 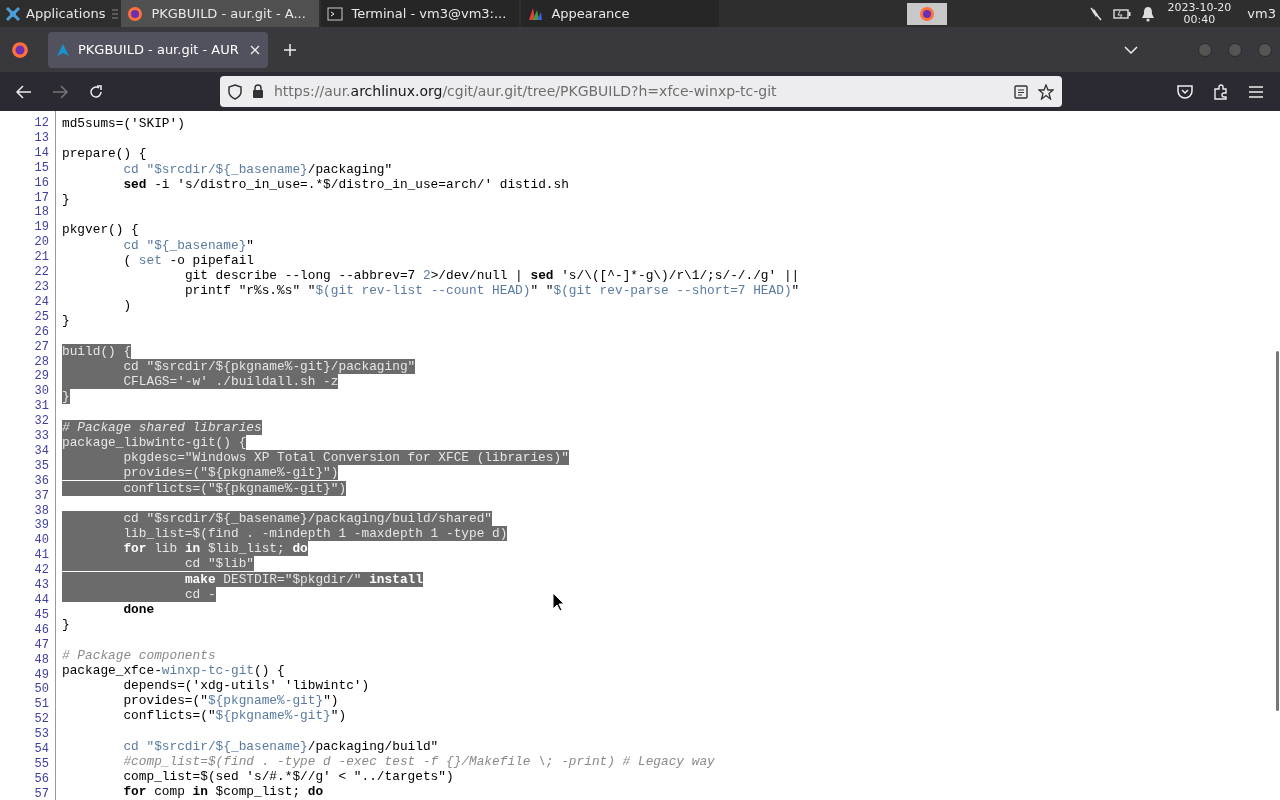 What do you see at coordinates (41, 720) in the screenshot?
I see `line-number: 52` at bounding box center [41, 720].